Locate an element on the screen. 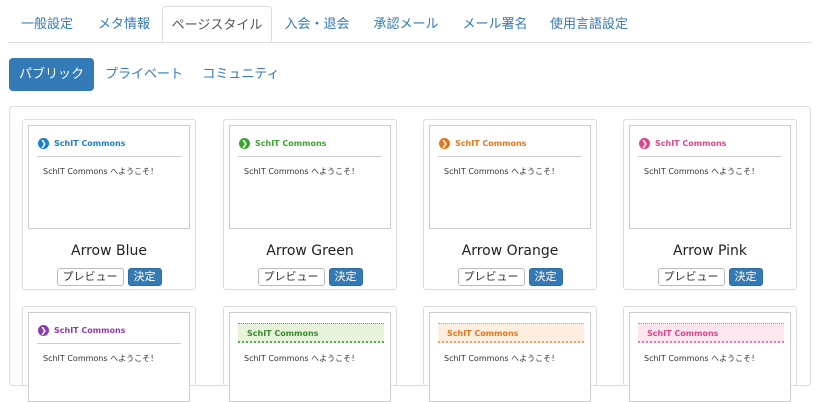 This screenshot has height=402, width=819. tab-page-style: ページスタイル is located at coordinates (217, 24).